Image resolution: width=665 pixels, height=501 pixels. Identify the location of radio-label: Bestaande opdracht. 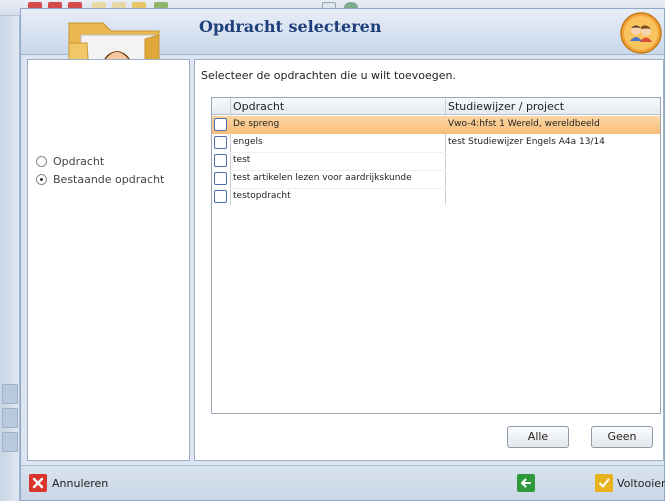
(109, 179).